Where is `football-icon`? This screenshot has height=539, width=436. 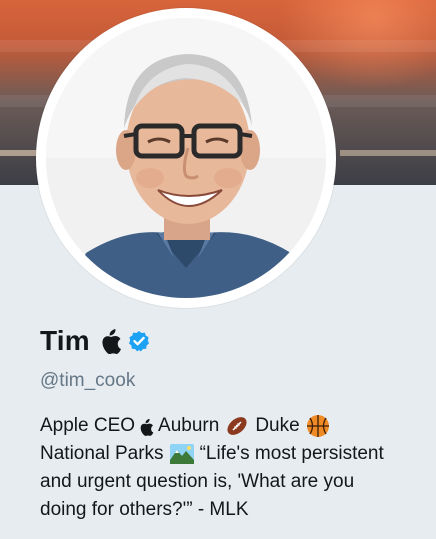 football-icon is located at coordinates (237, 426).